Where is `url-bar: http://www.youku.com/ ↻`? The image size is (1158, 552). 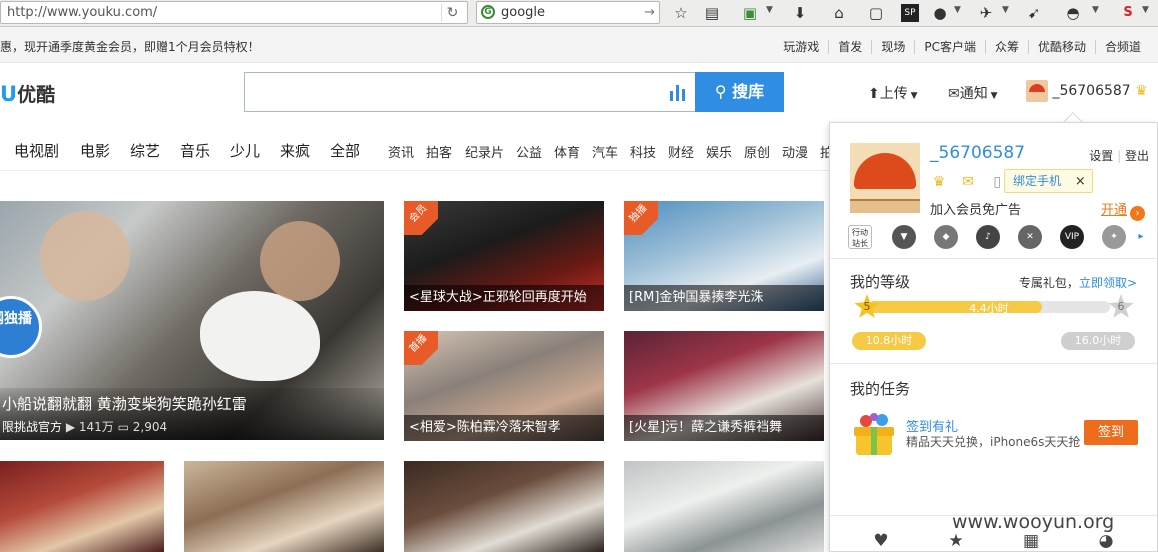
url-bar: http://www.youku.com/ ↻ is located at coordinates (234, 12).